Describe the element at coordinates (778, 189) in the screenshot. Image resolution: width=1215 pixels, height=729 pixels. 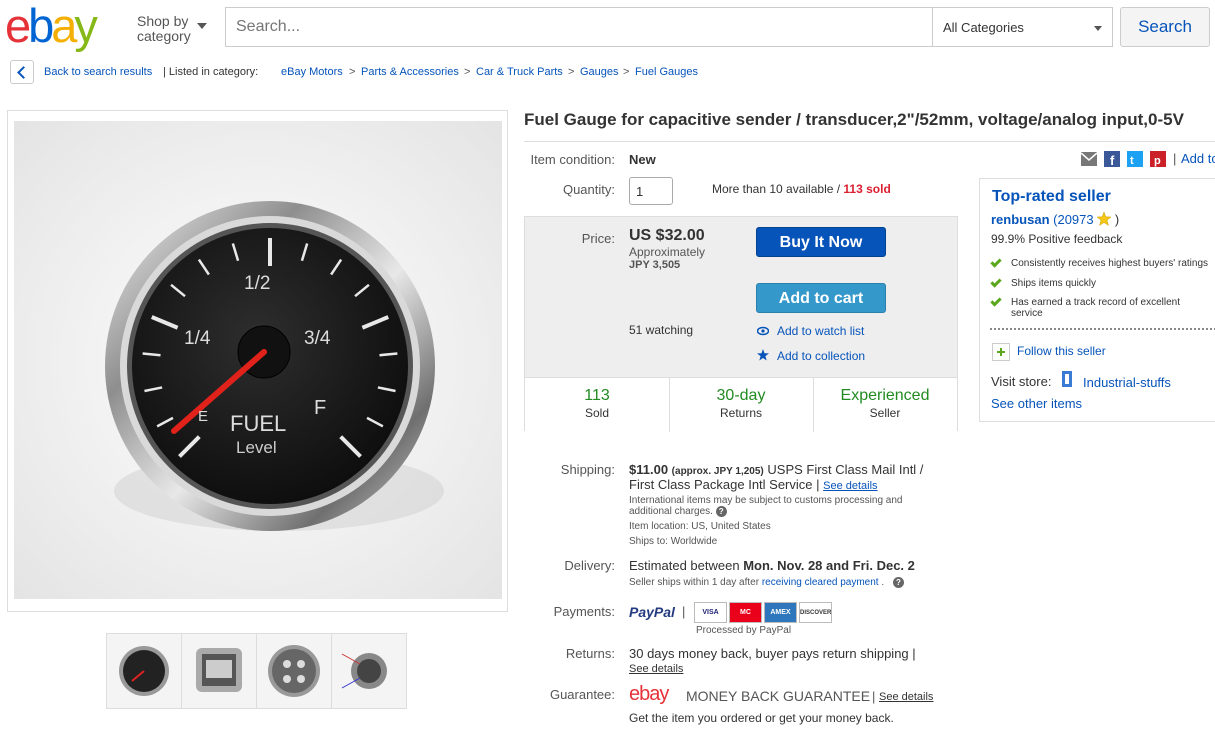
I see `available-count: More than 10 available /` at that location.